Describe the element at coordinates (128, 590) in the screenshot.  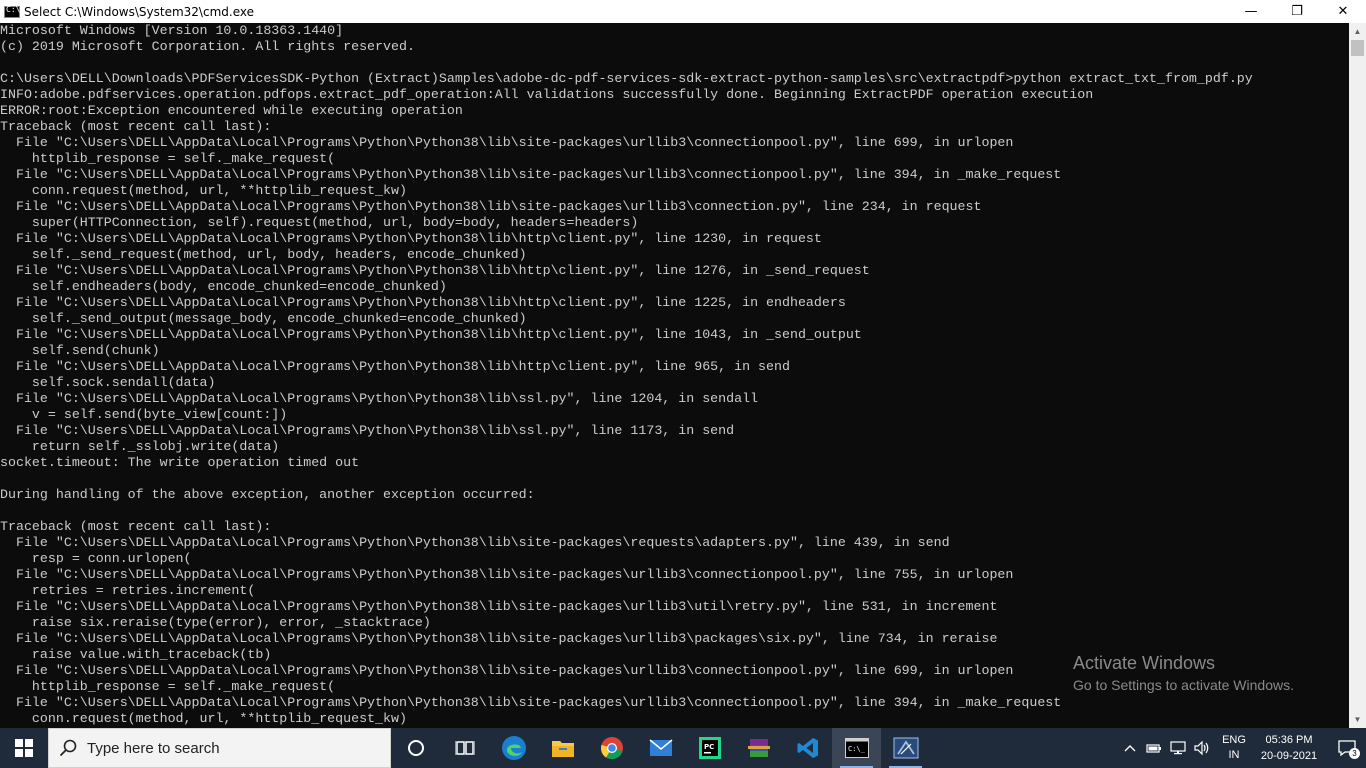
I see `console-line: retries = retries.increment(` at that location.